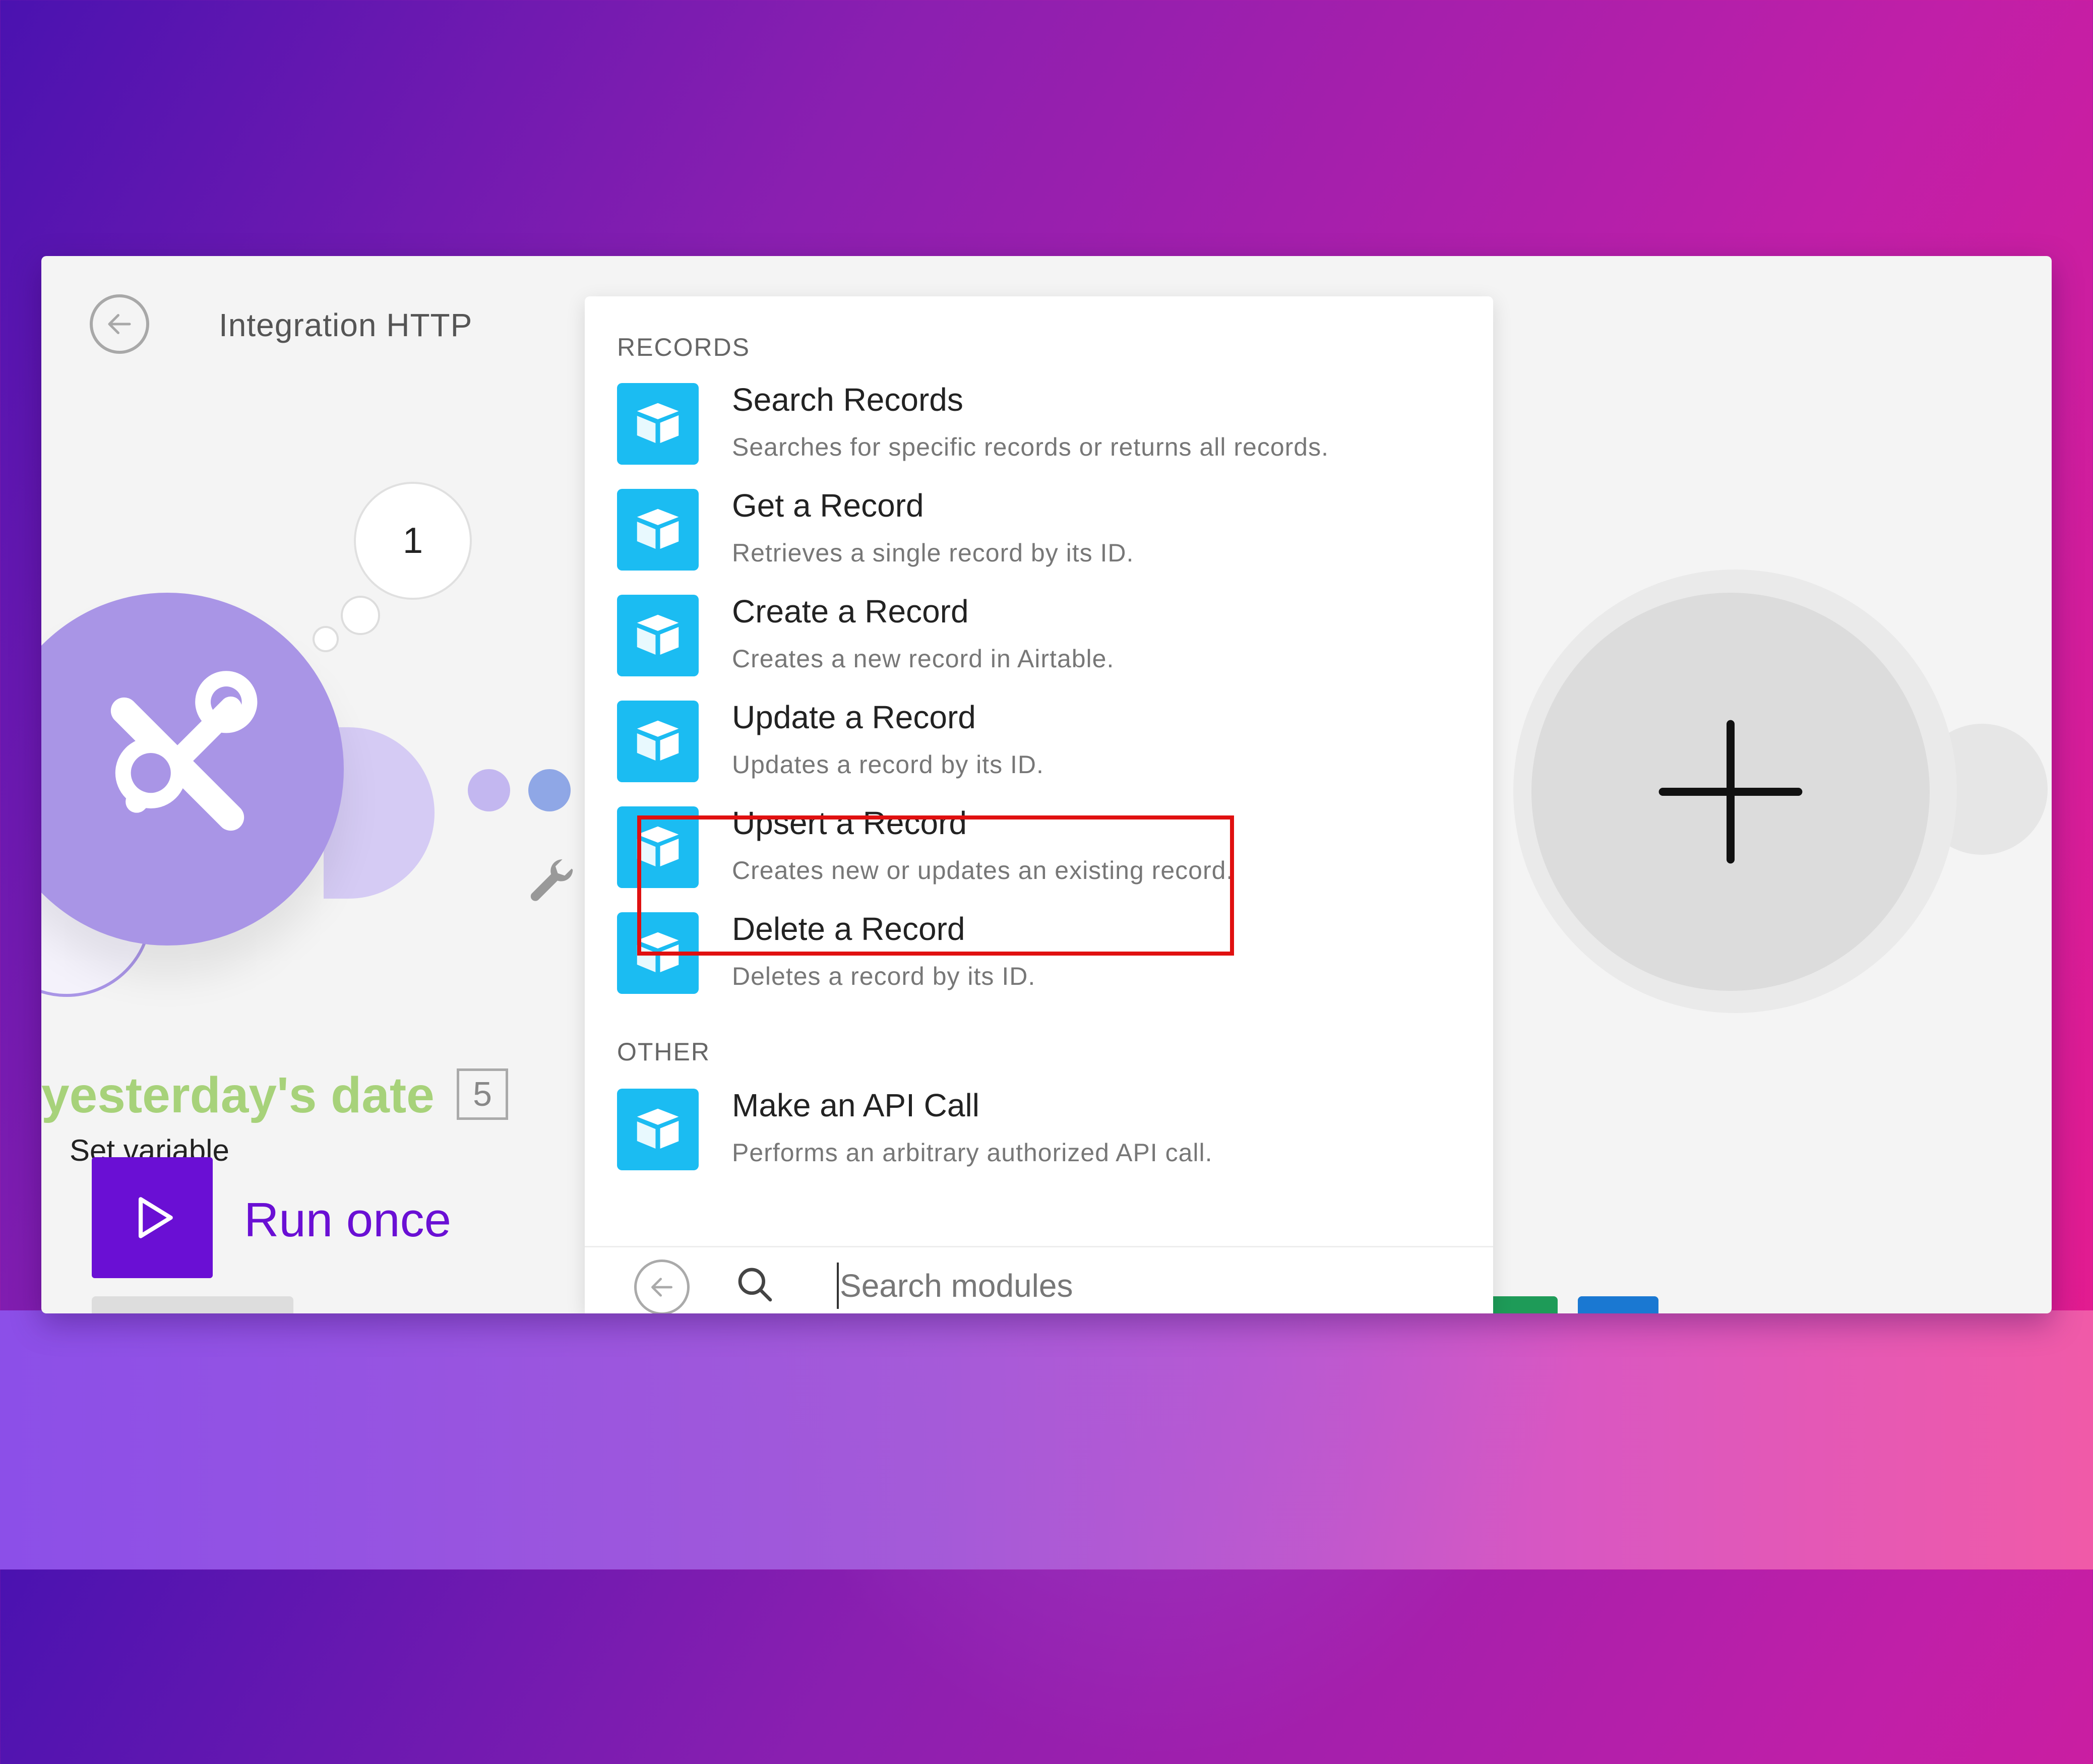  I want to click on search-icon, so click(755, 1285).